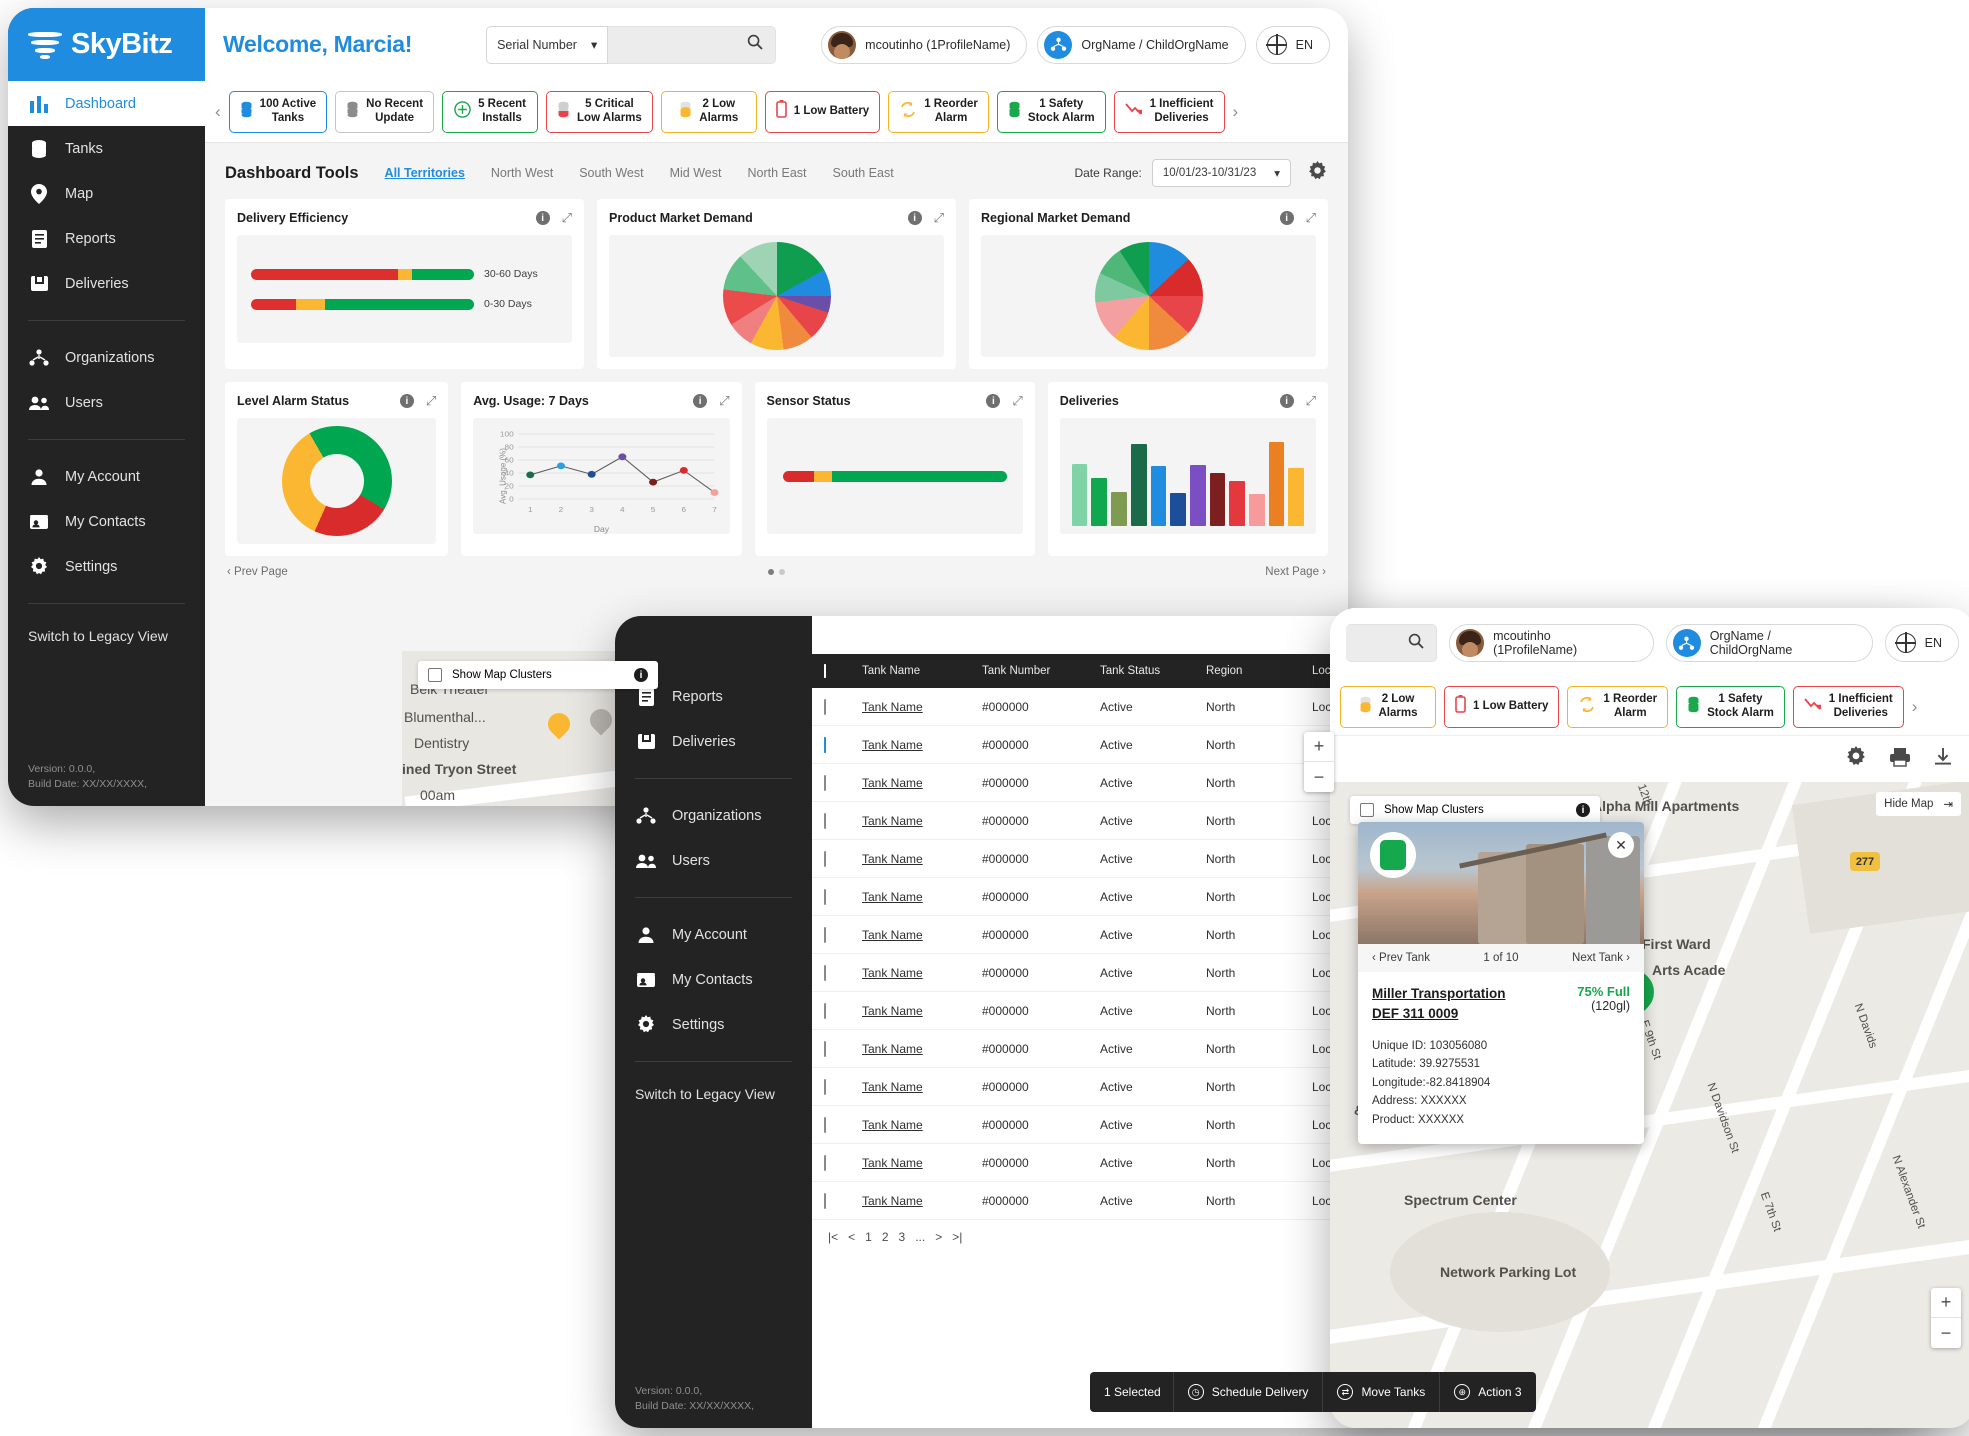 The height and width of the screenshot is (1436, 1969). What do you see at coordinates (1221, 173) in the screenshot?
I see `date-range-select: 10/01/23-10/31/23 ▾` at bounding box center [1221, 173].